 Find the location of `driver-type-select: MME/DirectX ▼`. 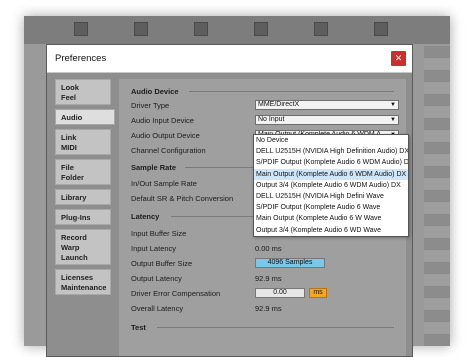

driver-type-select: MME/DirectX ▼ is located at coordinates (327, 105).